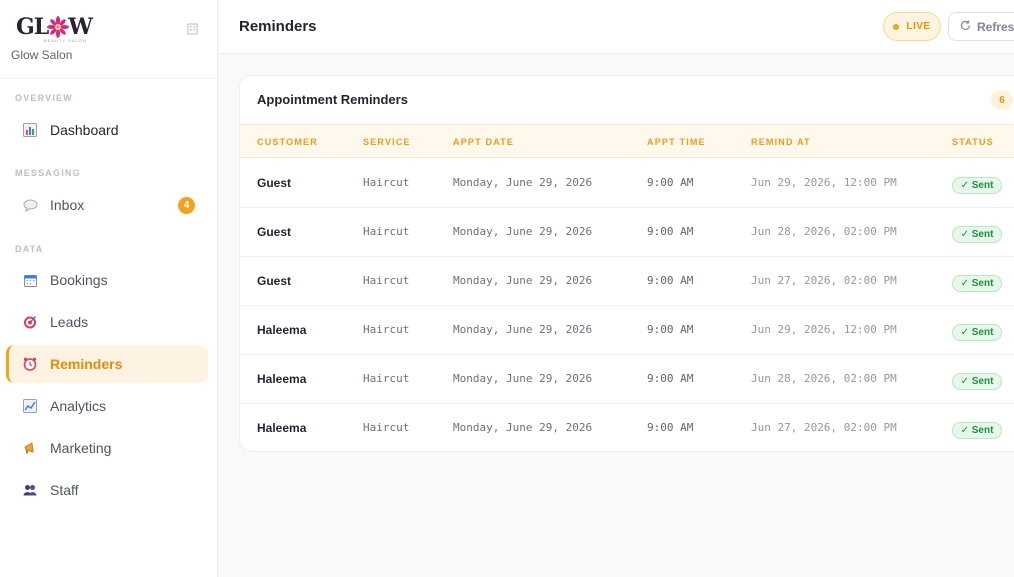 This screenshot has width=1014, height=577. Describe the element at coordinates (80, 27) in the screenshot. I see `logo-text-right: W` at that location.